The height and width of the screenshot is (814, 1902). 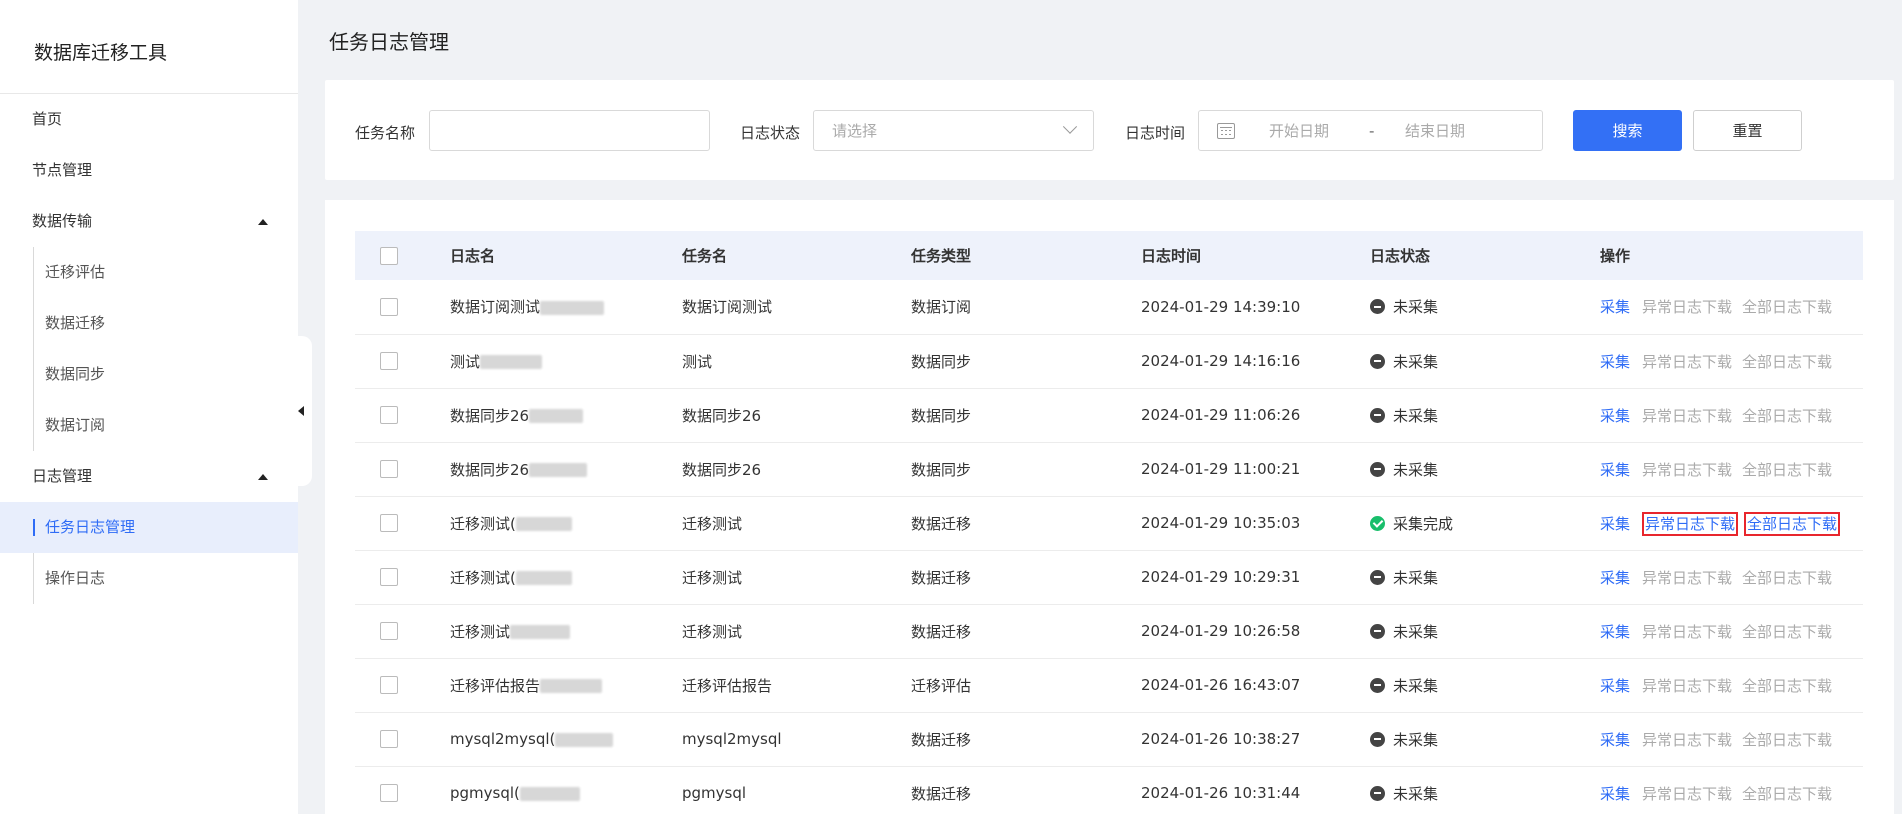 I want to click on cell-log-time: 2024-01-29 10:35:03, so click(x=1255, y=523).